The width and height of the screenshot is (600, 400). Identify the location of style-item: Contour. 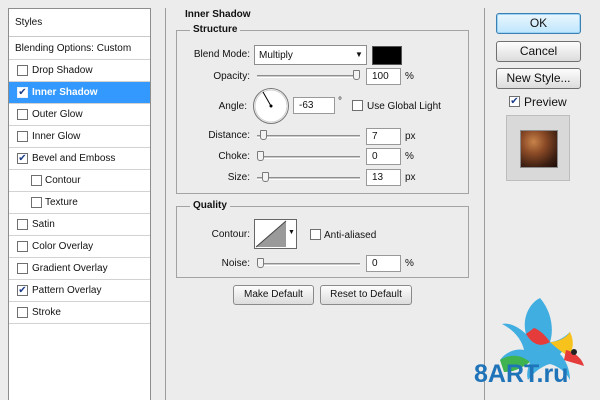
(79, 181).